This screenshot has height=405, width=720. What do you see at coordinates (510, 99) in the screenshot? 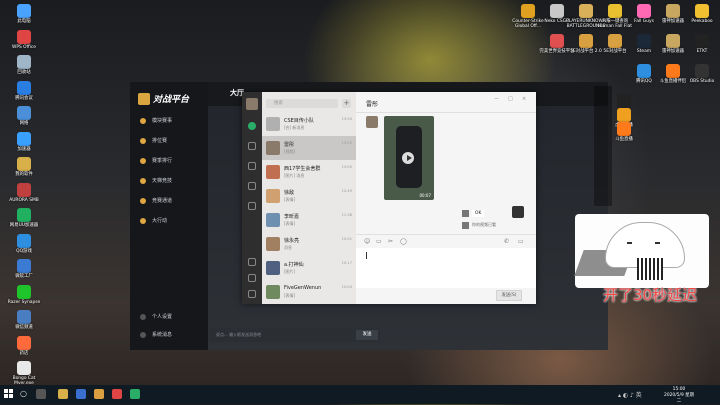
I see `maximize-button: □` at bounding box center [510, 99].